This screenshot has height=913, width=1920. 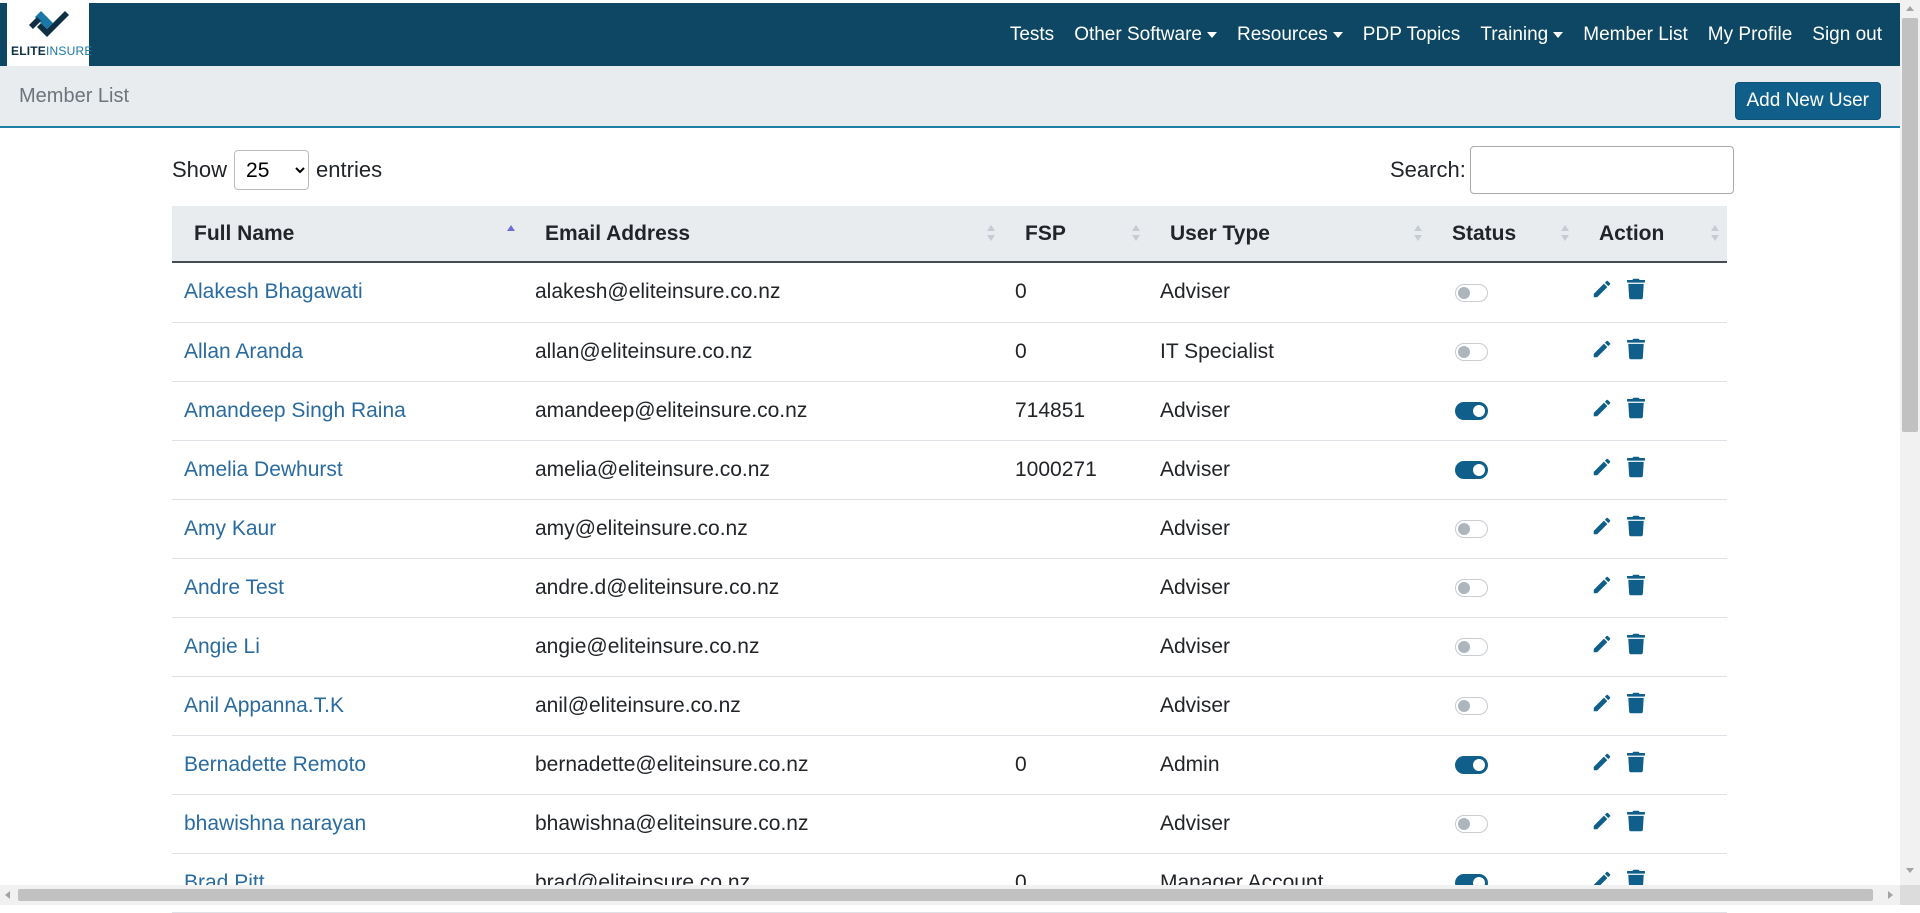 I want to click on cell-full-name: Angie Li, so click(x=347, y=647).